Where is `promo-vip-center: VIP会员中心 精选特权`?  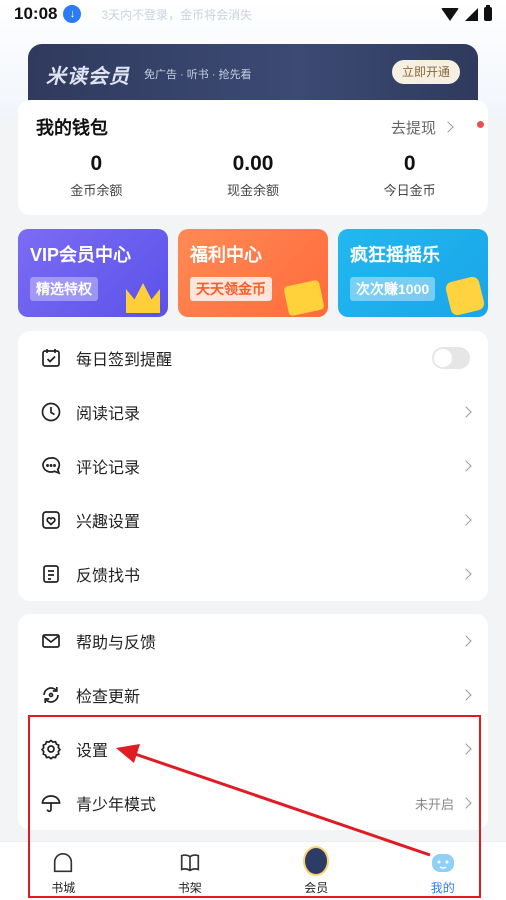 promo-vip-center: VIP会员中心 精选特权 is located at coordinates (93, 273).